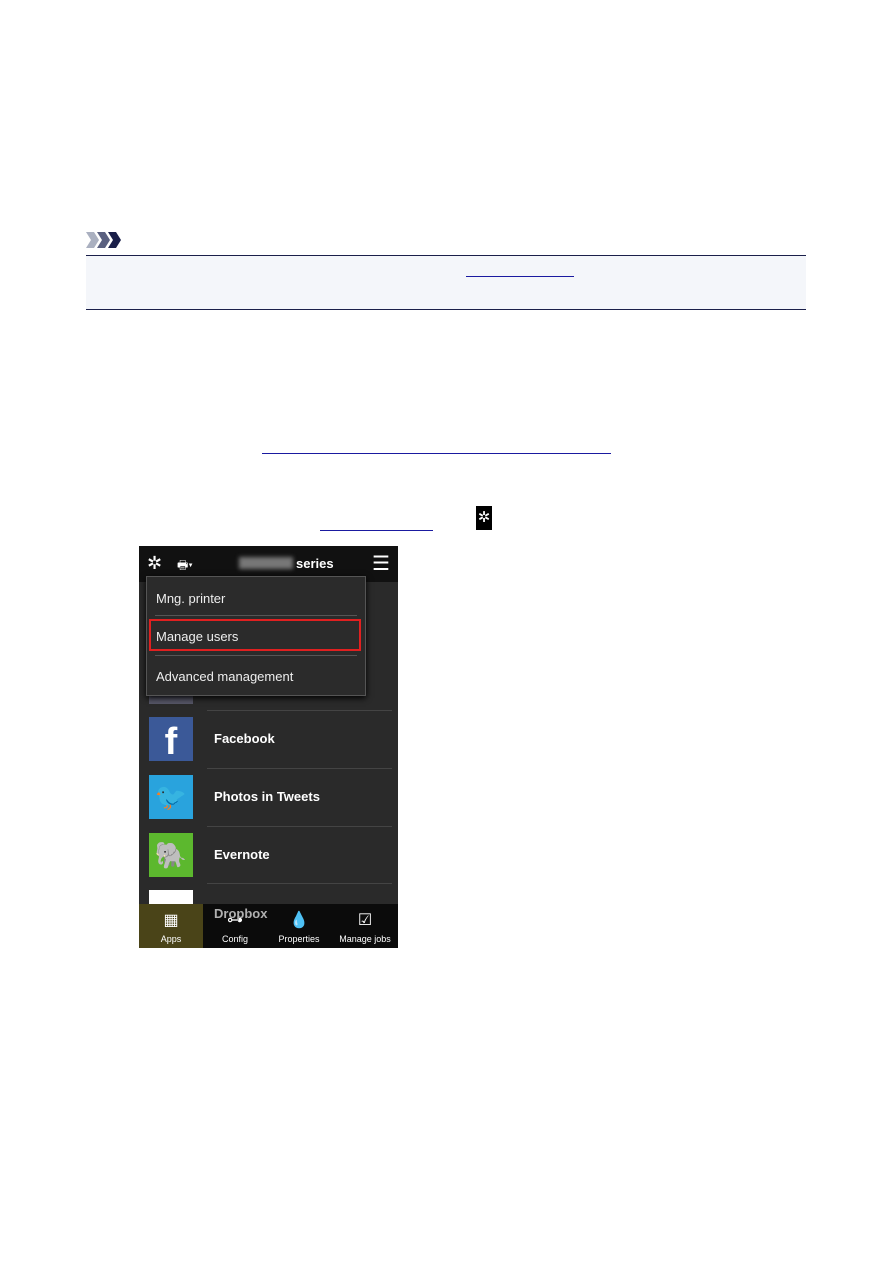  I want to click on app-label: Dropbox, so click(241, 913).